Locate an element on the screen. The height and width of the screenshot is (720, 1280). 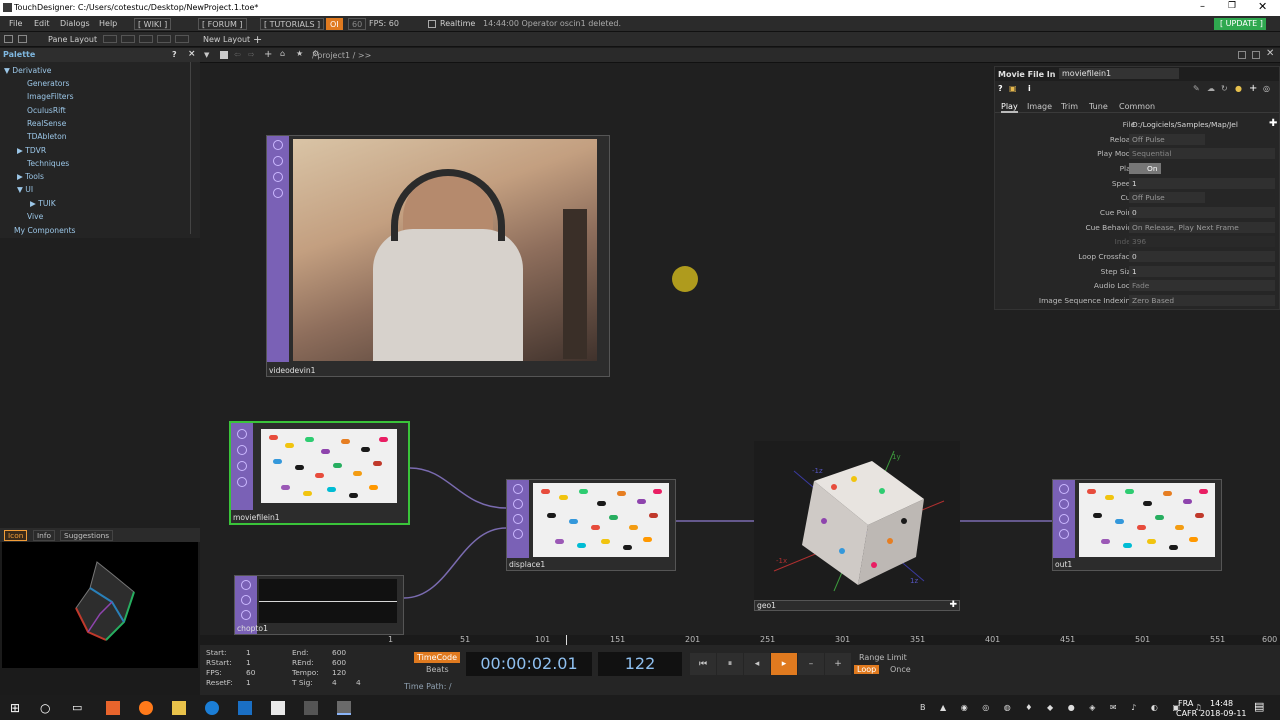
layout-1-icon is located at coordinates (110, 39).